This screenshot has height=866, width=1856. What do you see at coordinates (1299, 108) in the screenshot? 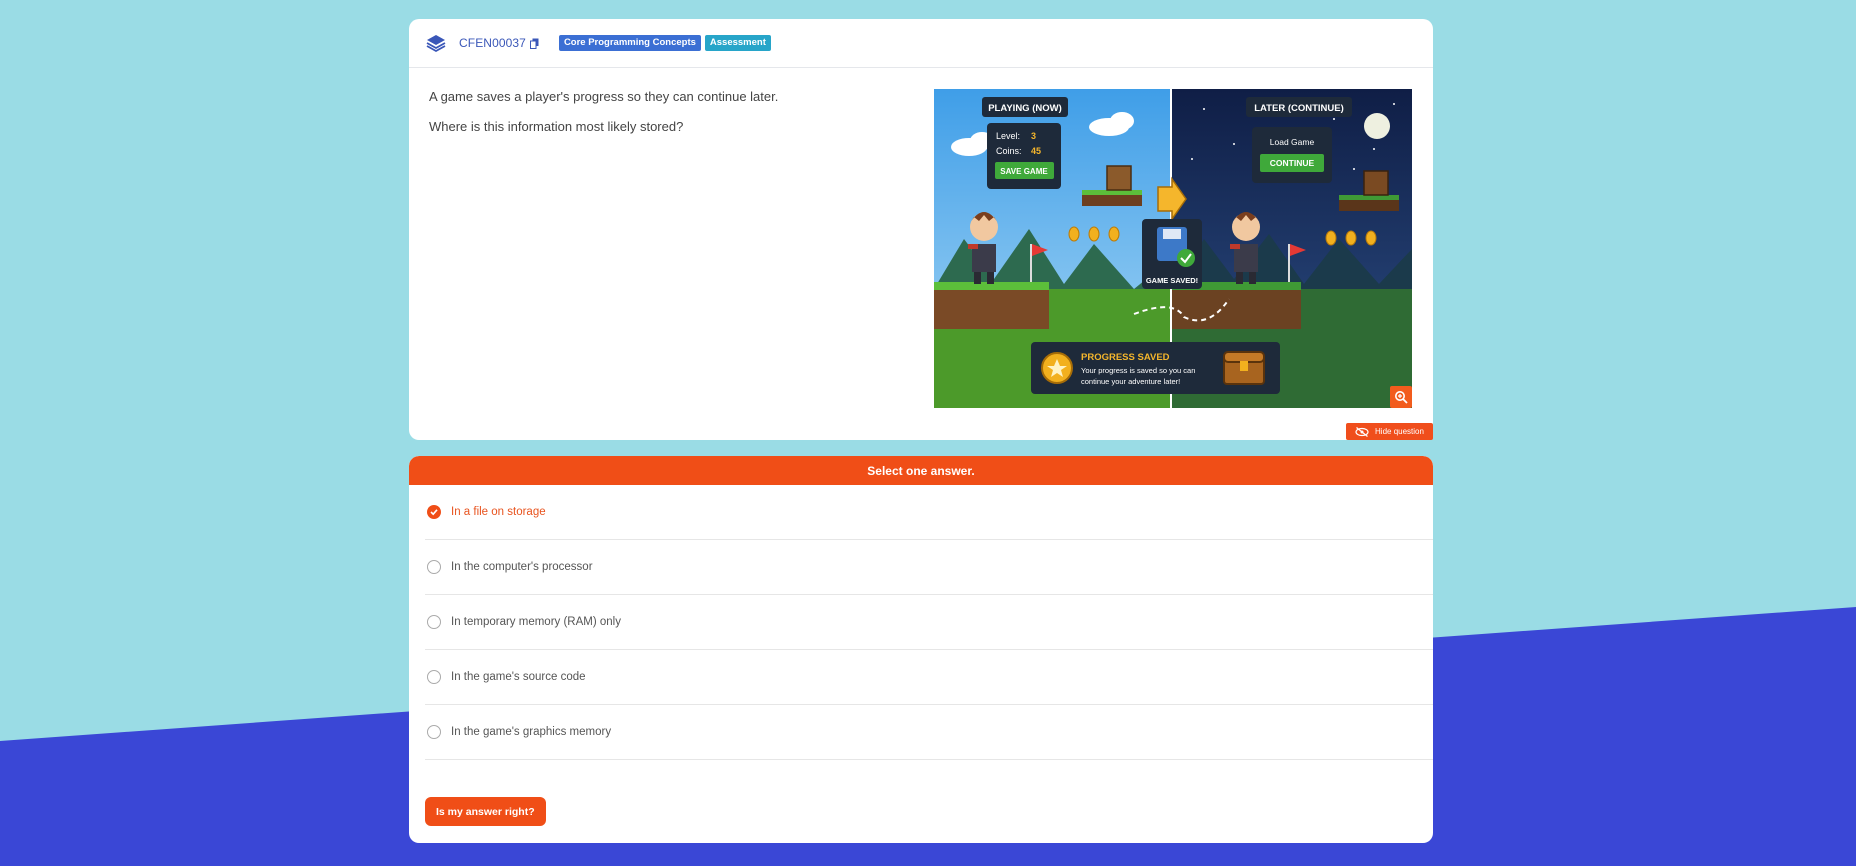
I see `later-banner-text: LATER (CONTINUE)` at bounding box center [1299, 108].